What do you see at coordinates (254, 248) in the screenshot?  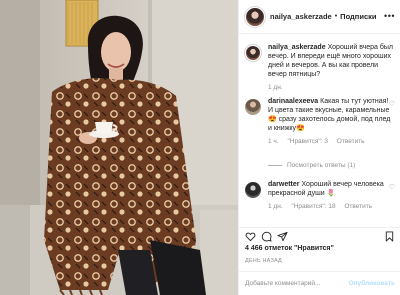 I see `likes-number: 4 466` at bounding box center [254, 248].